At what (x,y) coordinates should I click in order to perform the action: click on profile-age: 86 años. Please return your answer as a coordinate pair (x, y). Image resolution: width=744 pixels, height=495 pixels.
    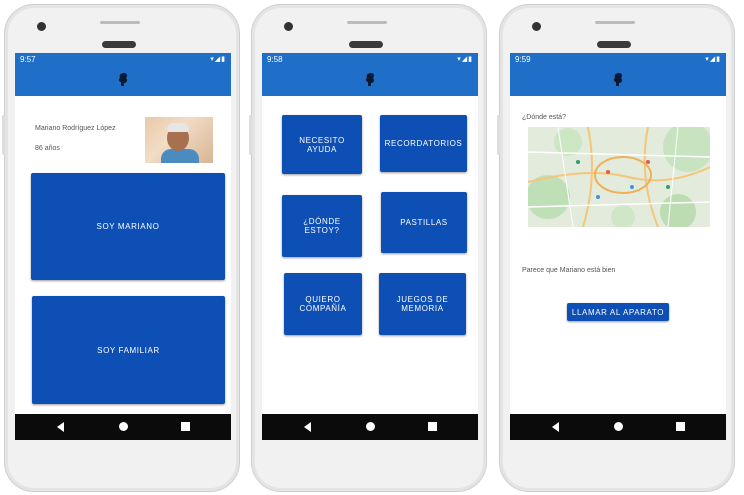
    Looking at the image, I should click on (47, 148).